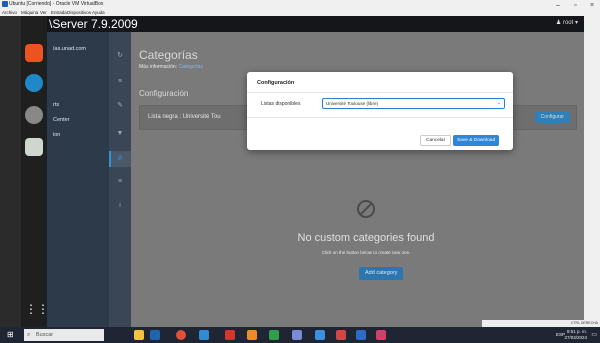 The image size is (600, 343). What do you see at coordinates (190, 67) in the screenshot?
I see `subtitle-link: Categorías` at bounding box center [190, 67].